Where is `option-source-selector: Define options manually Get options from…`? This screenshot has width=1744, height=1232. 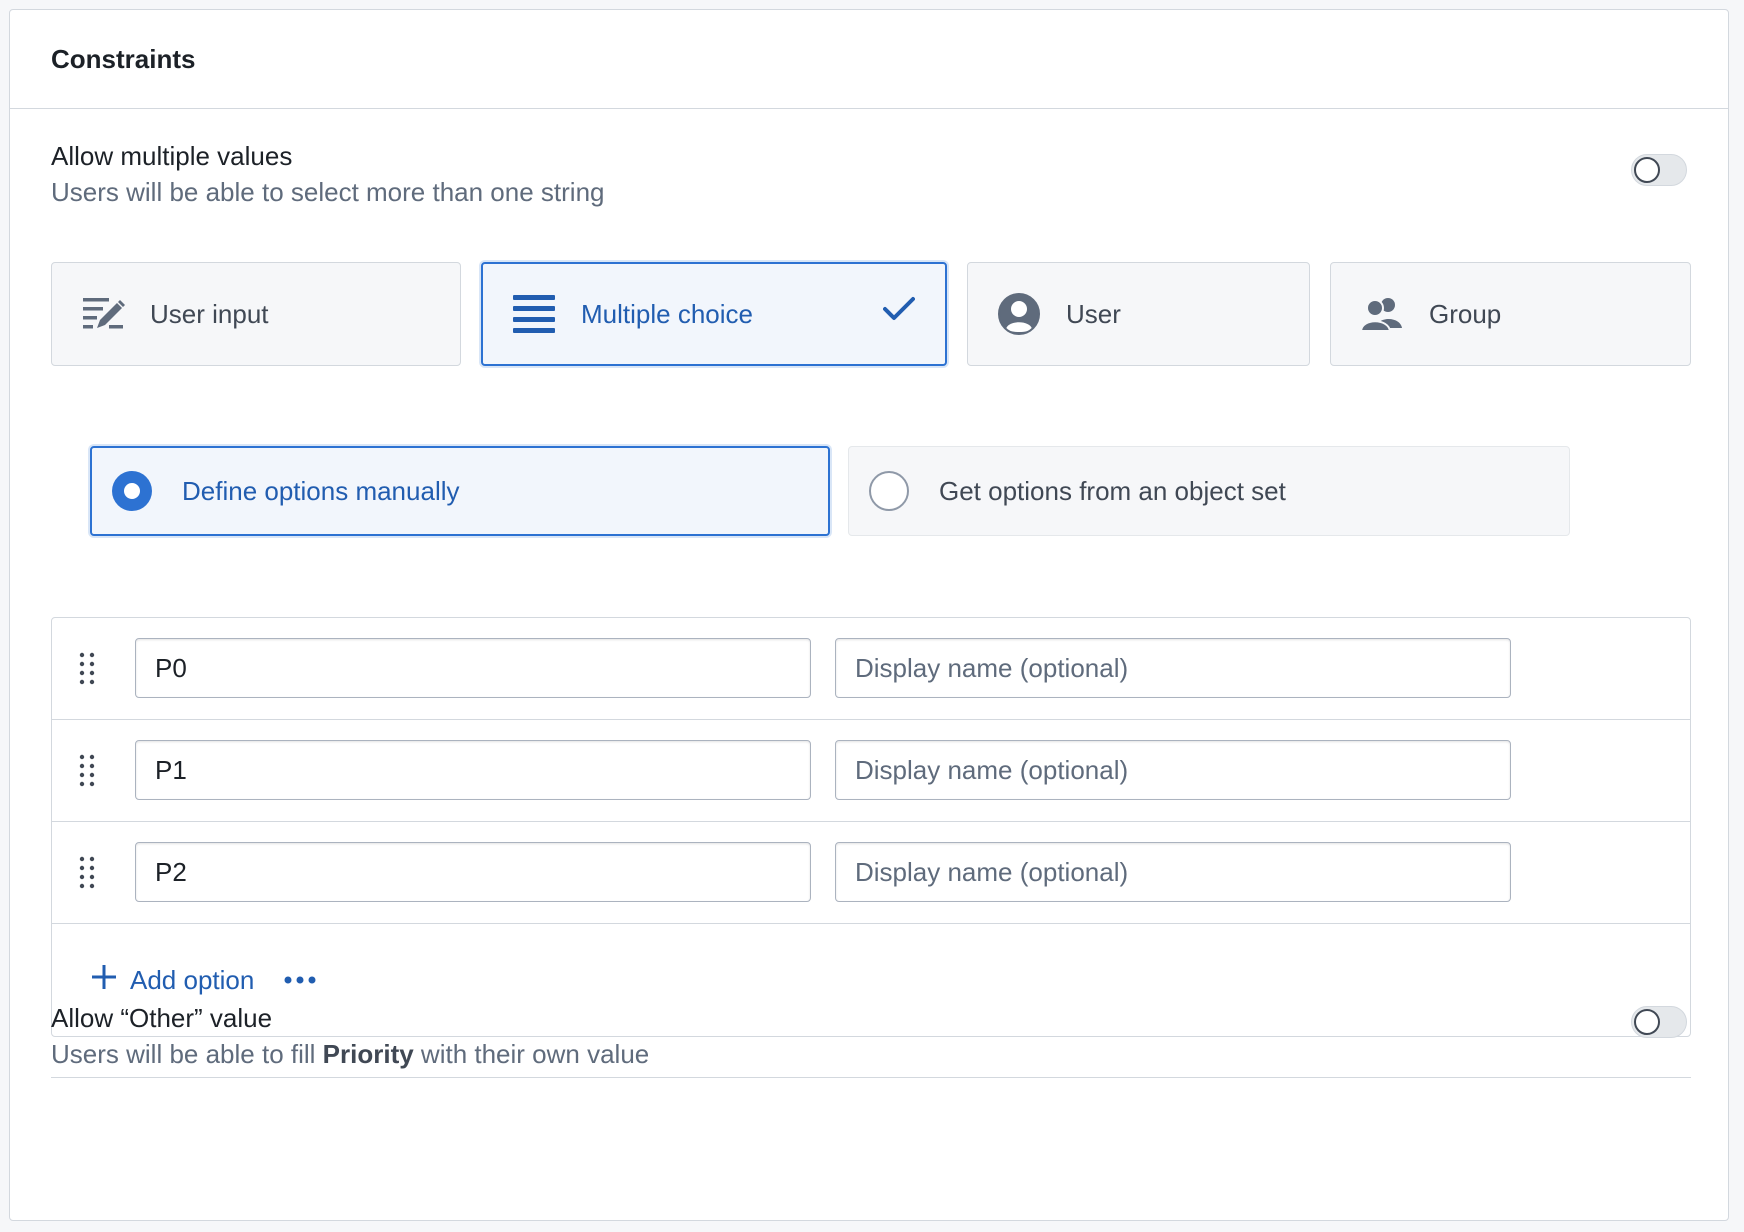
option-source-selector: Define options manually Get options from… is located at coordinates (880, 491).